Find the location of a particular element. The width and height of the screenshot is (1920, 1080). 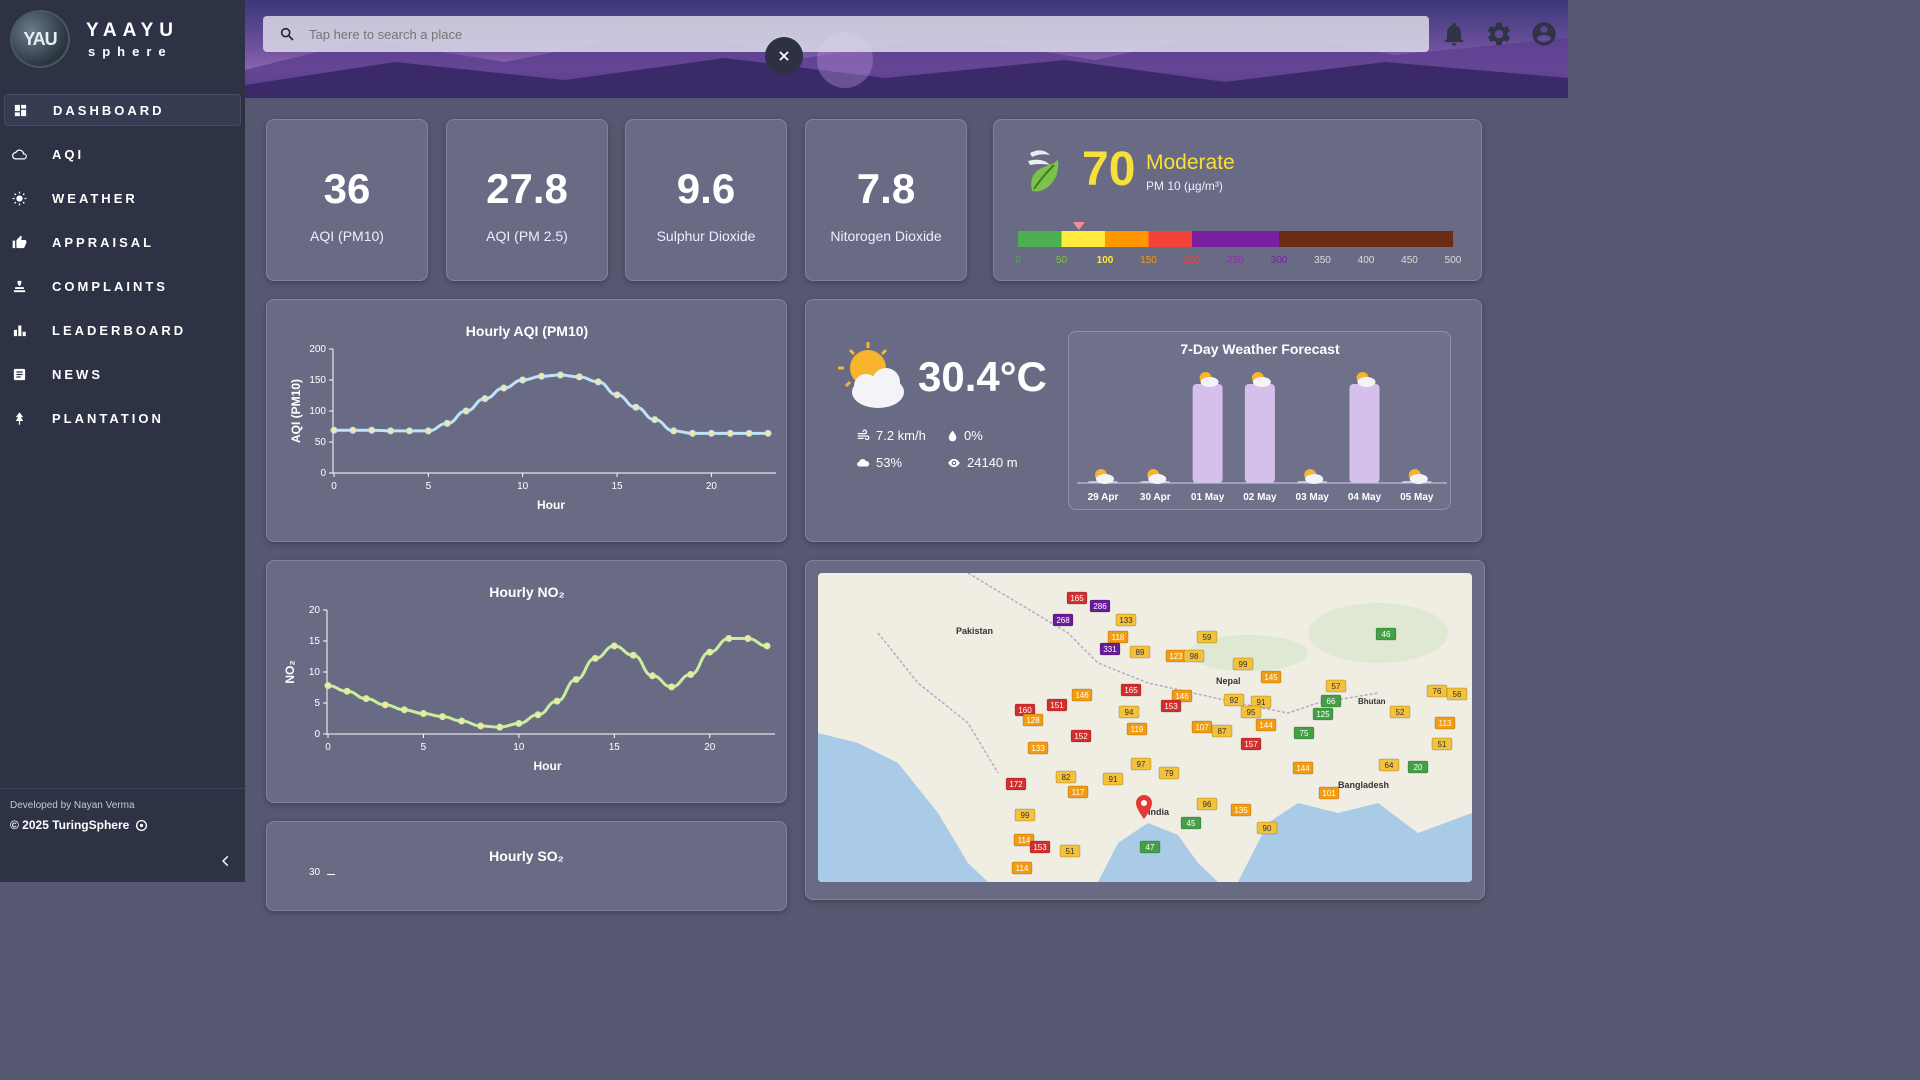

aqi-map-marker: 128 is located at coordinates (1033, 720).